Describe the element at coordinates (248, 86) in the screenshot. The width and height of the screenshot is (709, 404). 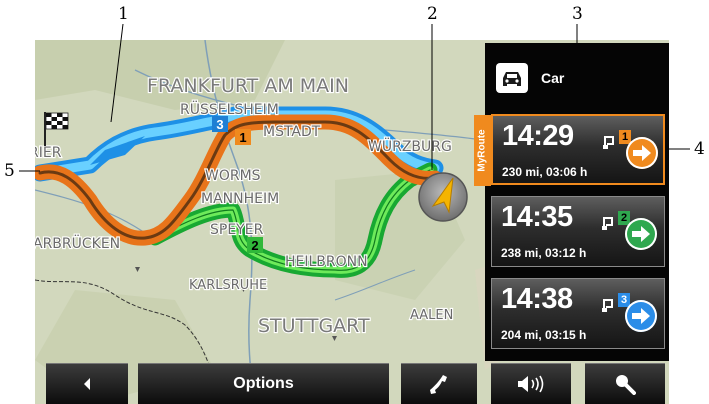
I see `map-label-frankfurt: FRANKFURT AM MAIN` at that location.